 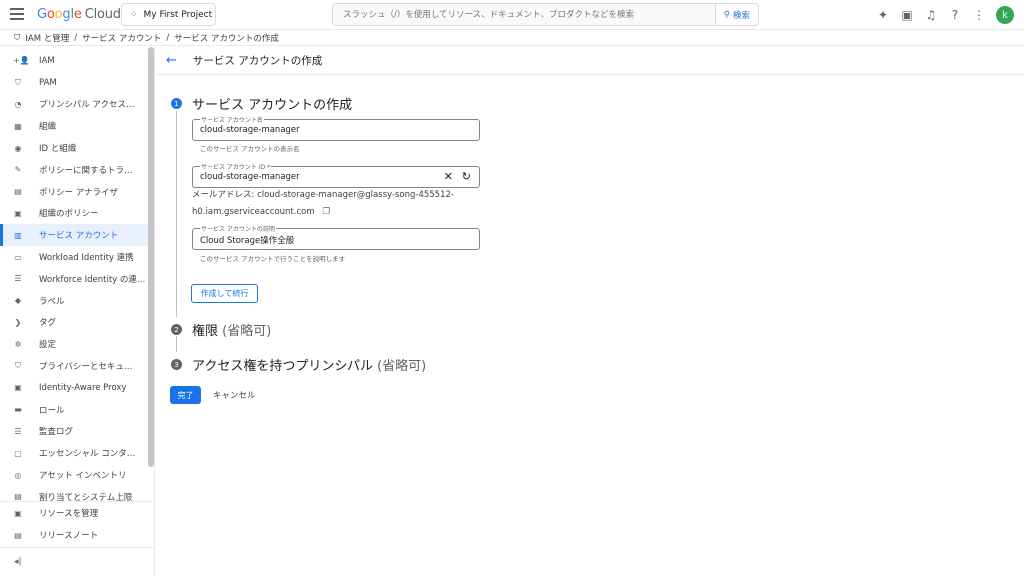 I want to click on step-1-title: サービス アカウントの作成, so click(x=272, y=105).